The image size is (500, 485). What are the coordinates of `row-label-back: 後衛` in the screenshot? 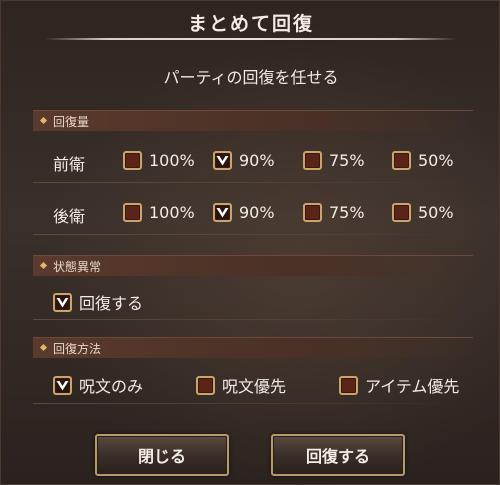 It's located at (69, 216).